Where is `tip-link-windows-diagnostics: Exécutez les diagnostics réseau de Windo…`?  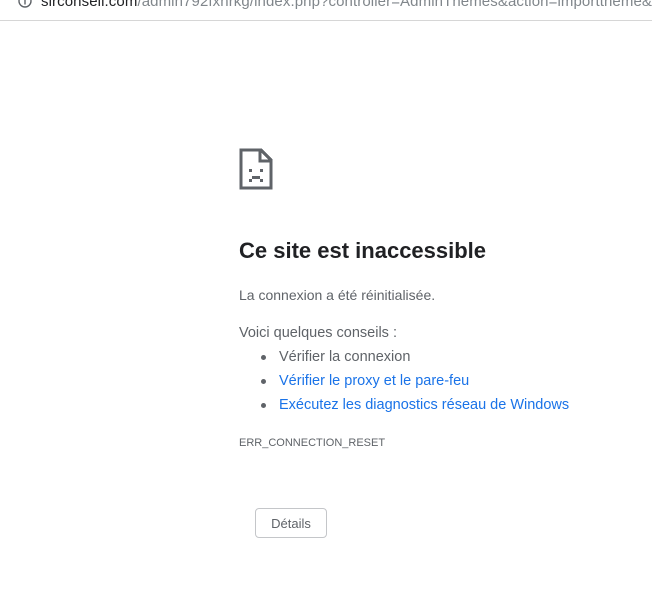 tip-link-windows-diagnostics: Exécutez les diagnostics réseau de Windo… is located at coordinates (424, 405).